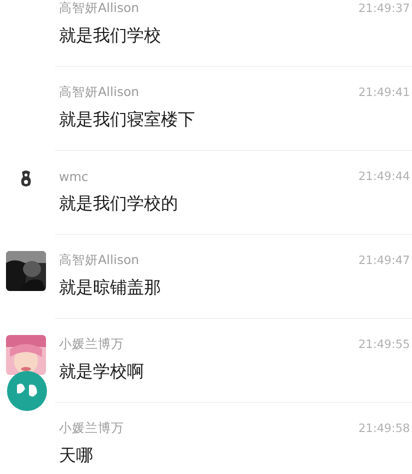 The image size is (412, 474). What do you see at coordinates (102, 372) in the screenshot?
I see `message-text: 就是学校啊` at bounding box center [102, 372].